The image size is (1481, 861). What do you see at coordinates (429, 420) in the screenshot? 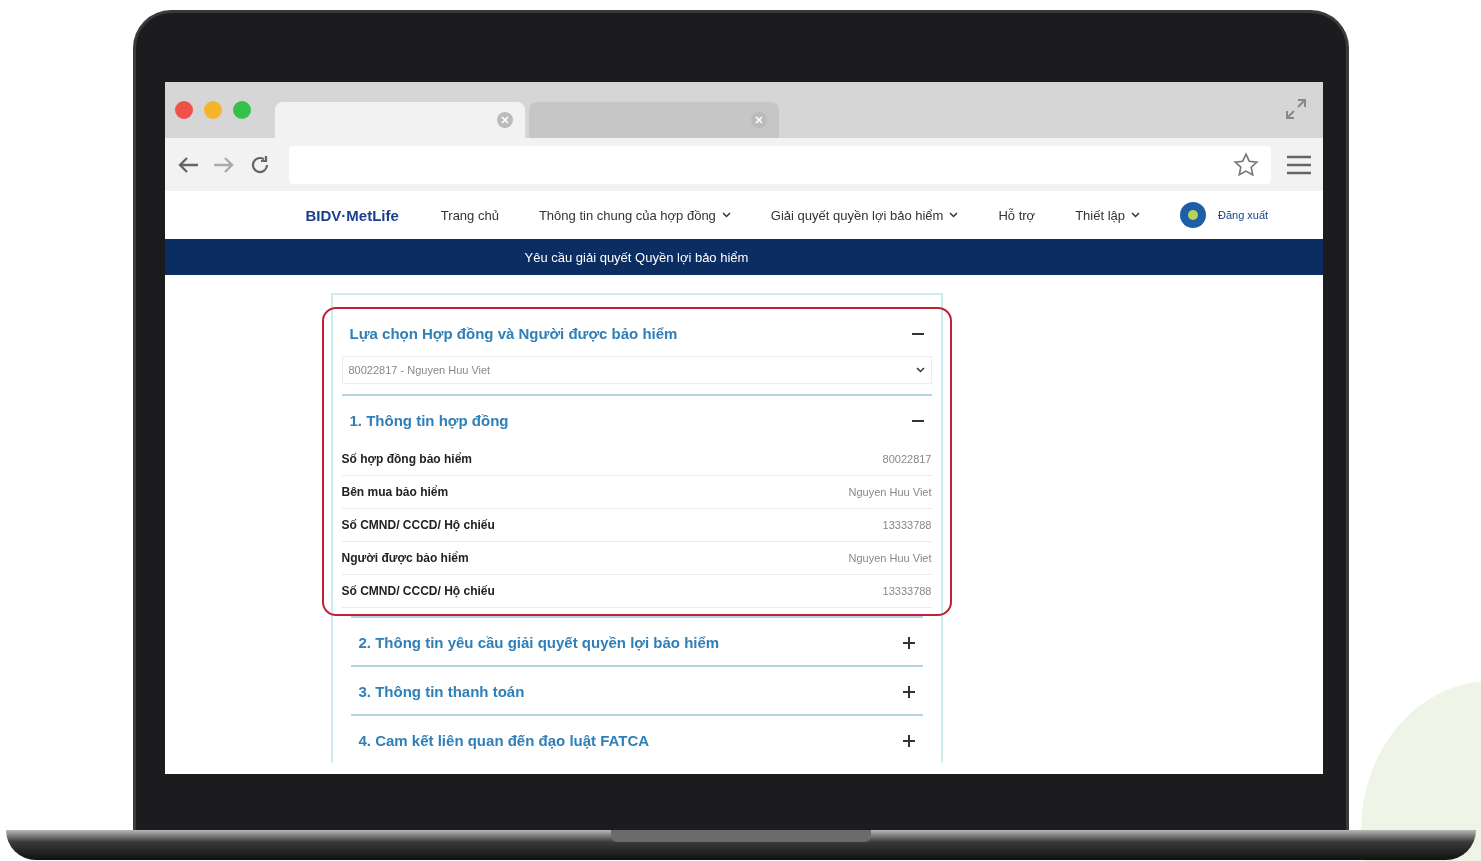
I see `section-title: 1. Thông tin hợp đồng` at bounding box center [429, 420].